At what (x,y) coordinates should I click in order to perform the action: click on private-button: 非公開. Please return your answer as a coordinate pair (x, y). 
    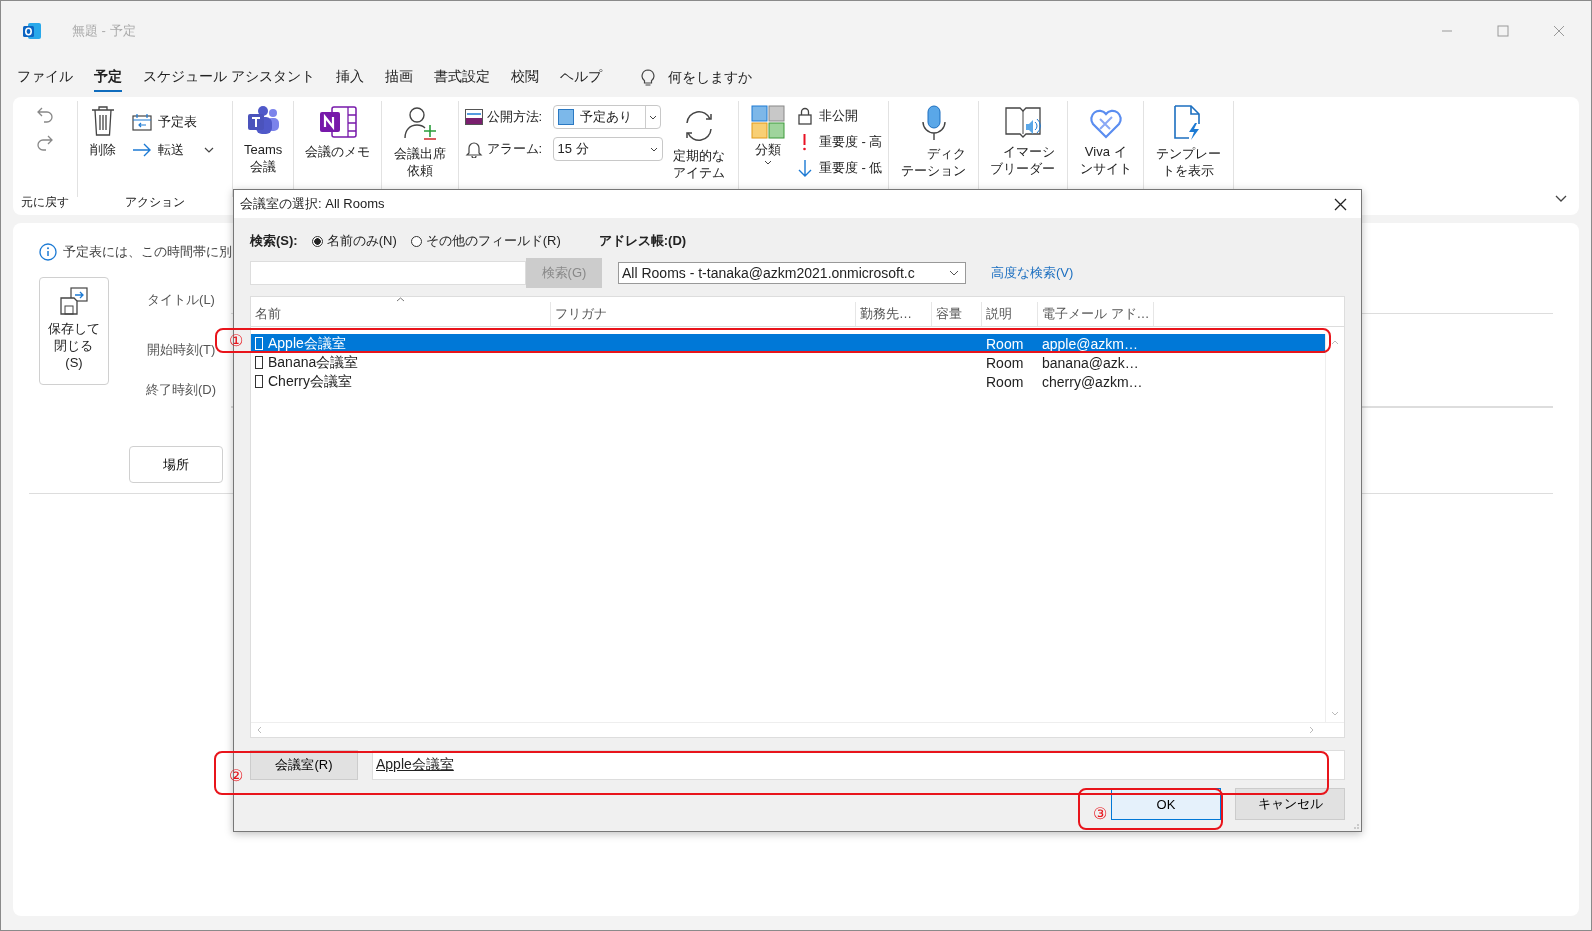
    Looking at the image, I should click on (839, 116).